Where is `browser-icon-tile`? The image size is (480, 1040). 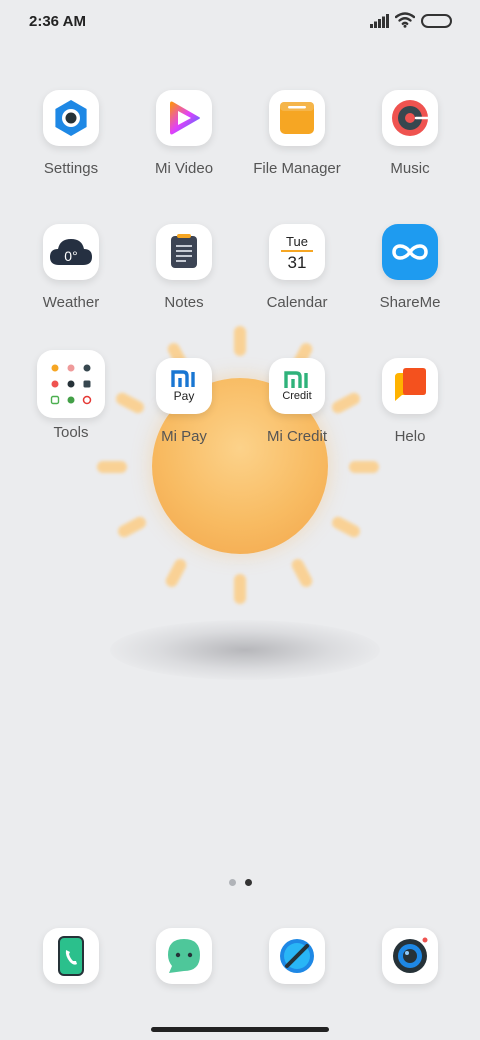
browser-icon-tile is located at coordinates (297, 956).